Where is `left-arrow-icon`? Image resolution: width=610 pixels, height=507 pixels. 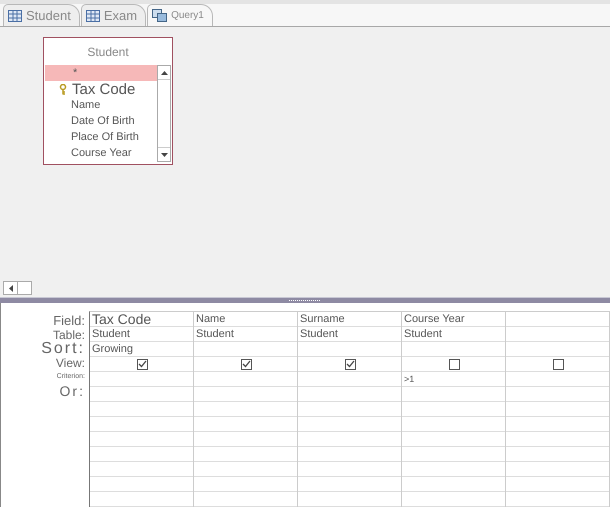
left-arrow-icon is located at coordinates (10, 288).